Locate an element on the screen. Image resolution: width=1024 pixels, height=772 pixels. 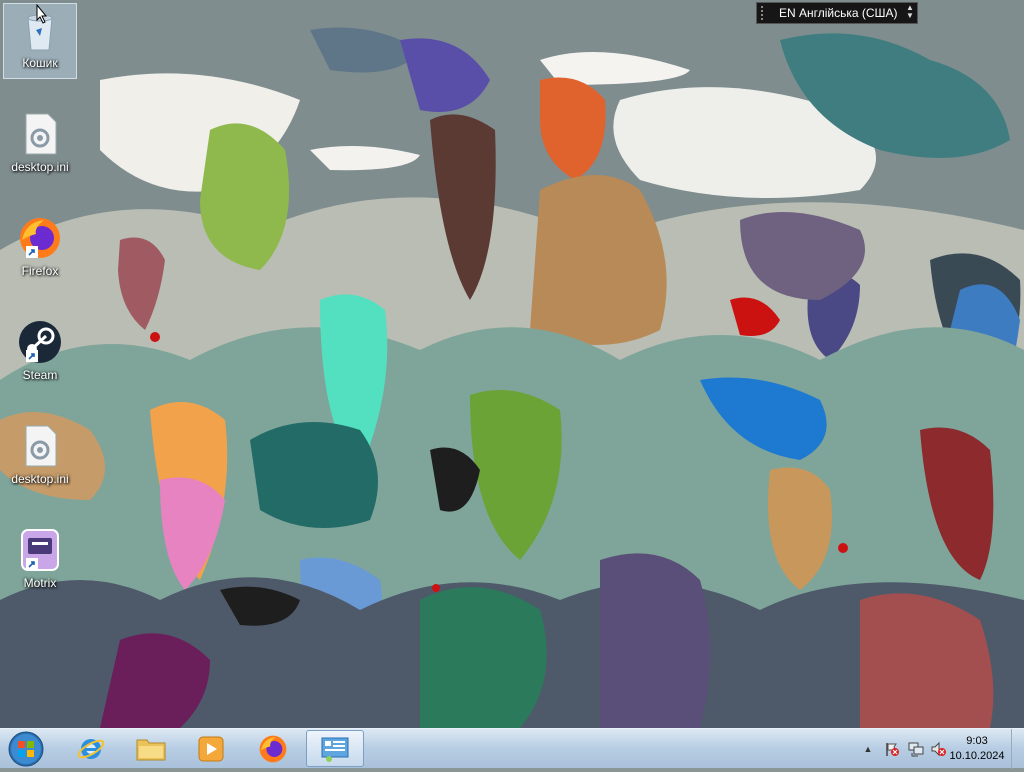
desktop-icon-motrix: Motrix is located at coordinates (40, 561).